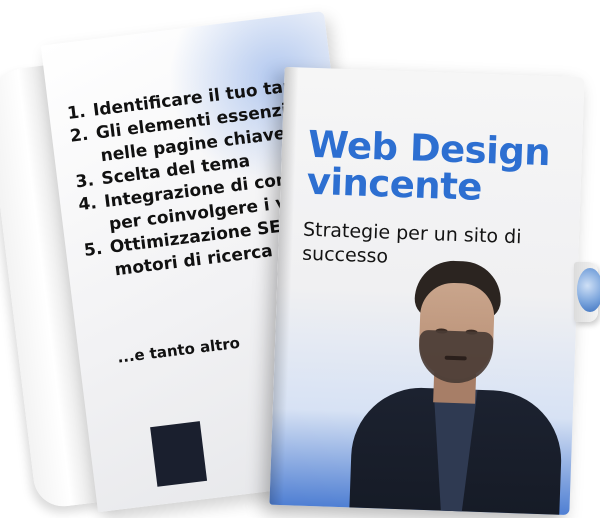  Describe the element at coordinates (428, 166) in the screenshot. I see `cover-title: Web Design vincente` at that location.